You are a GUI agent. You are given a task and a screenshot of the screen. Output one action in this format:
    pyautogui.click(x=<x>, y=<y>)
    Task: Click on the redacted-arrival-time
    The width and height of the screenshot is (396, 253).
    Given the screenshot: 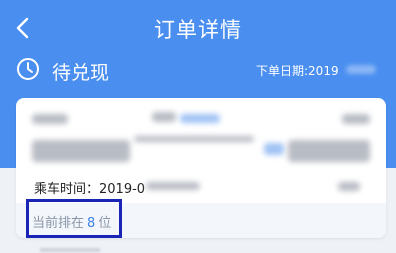 What is the action you would take?
    pyautogui.click(x=329, y=151)
    